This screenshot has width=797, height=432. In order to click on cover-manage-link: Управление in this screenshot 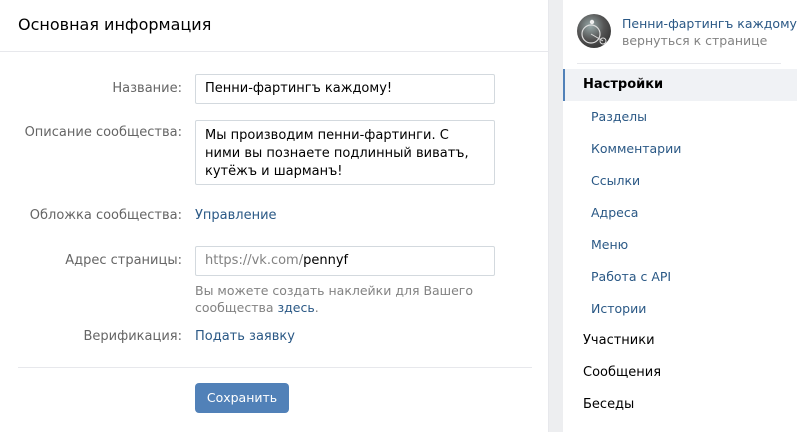, I will do `click(236, 215)`.